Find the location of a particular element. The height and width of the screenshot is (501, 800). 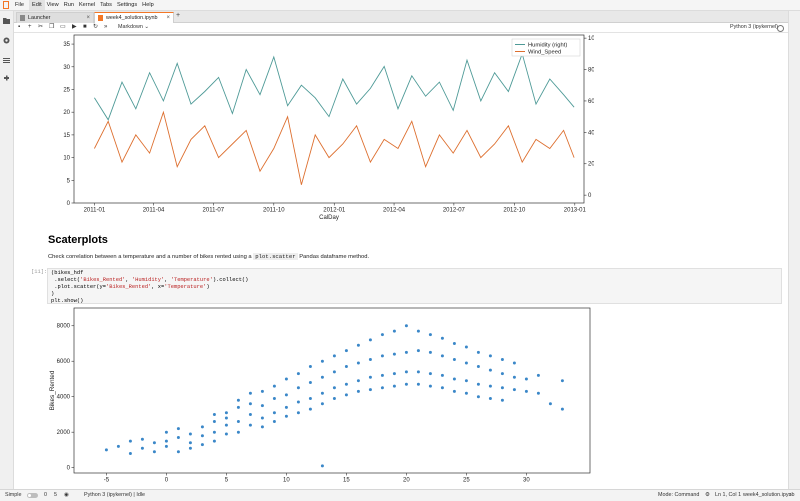

restart-icon: ↻ is located at coordinates (95, 27).